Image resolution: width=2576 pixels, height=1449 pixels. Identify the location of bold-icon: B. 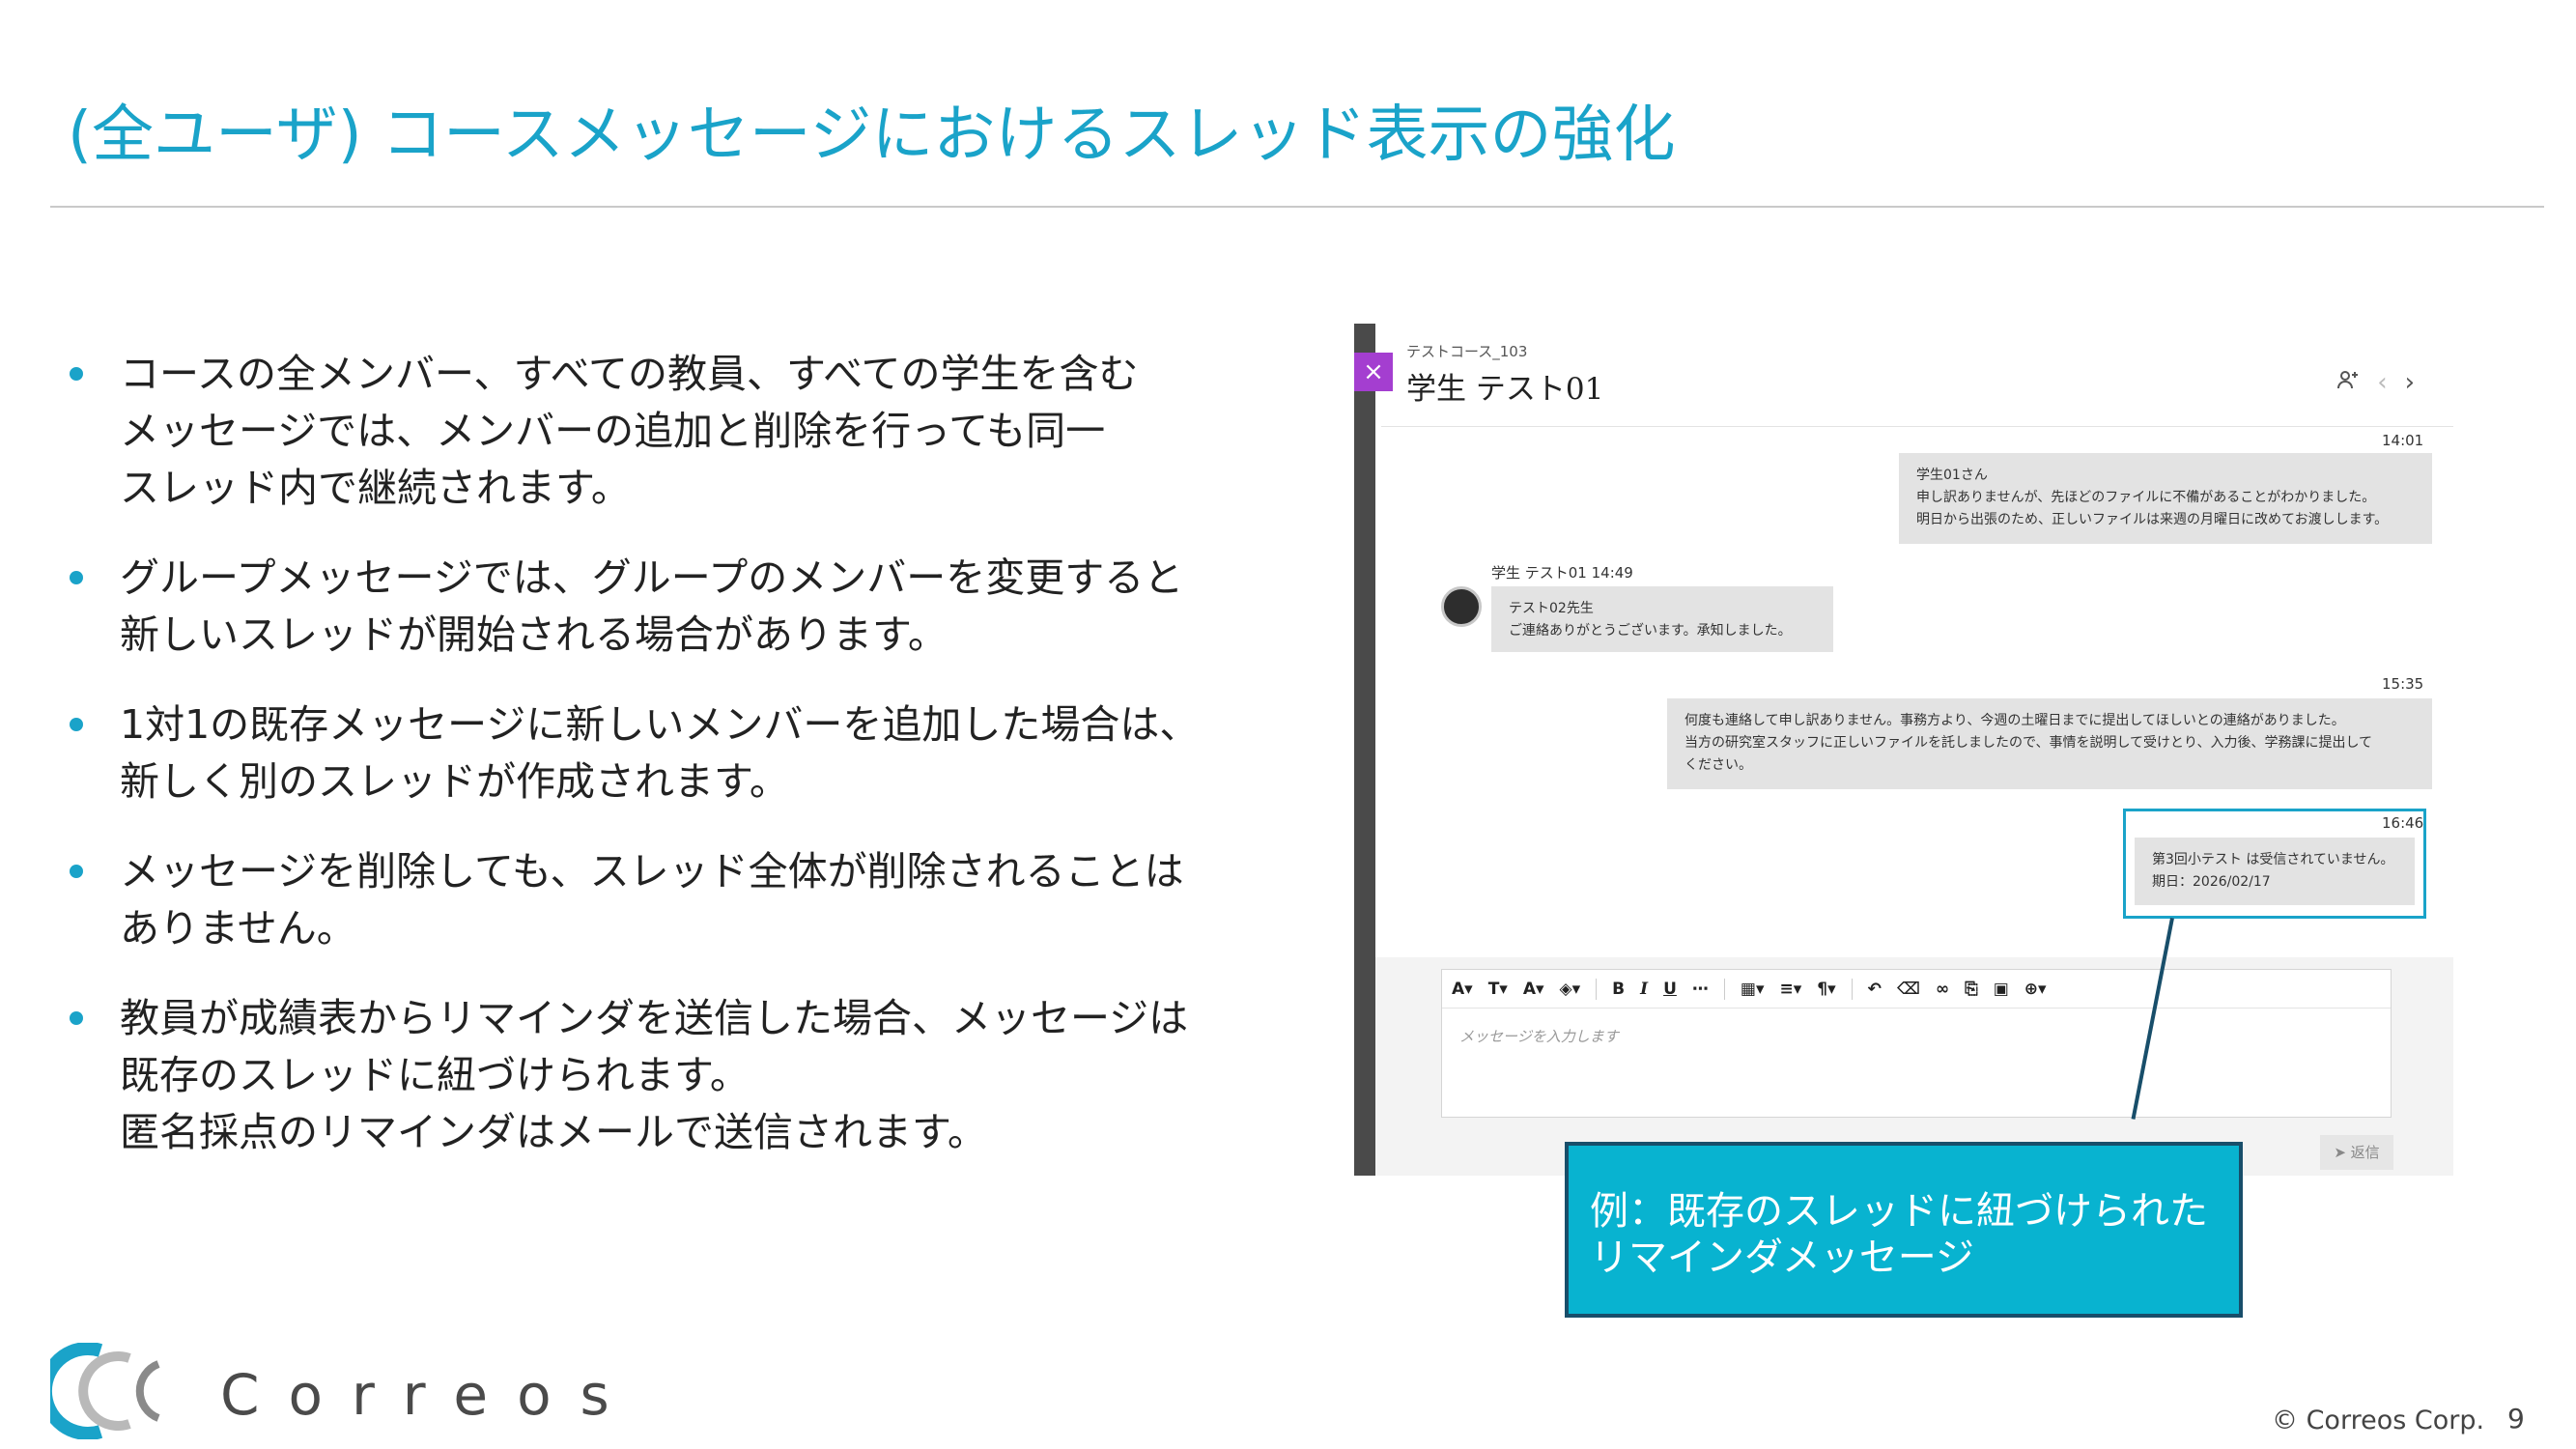
(1618, 989).